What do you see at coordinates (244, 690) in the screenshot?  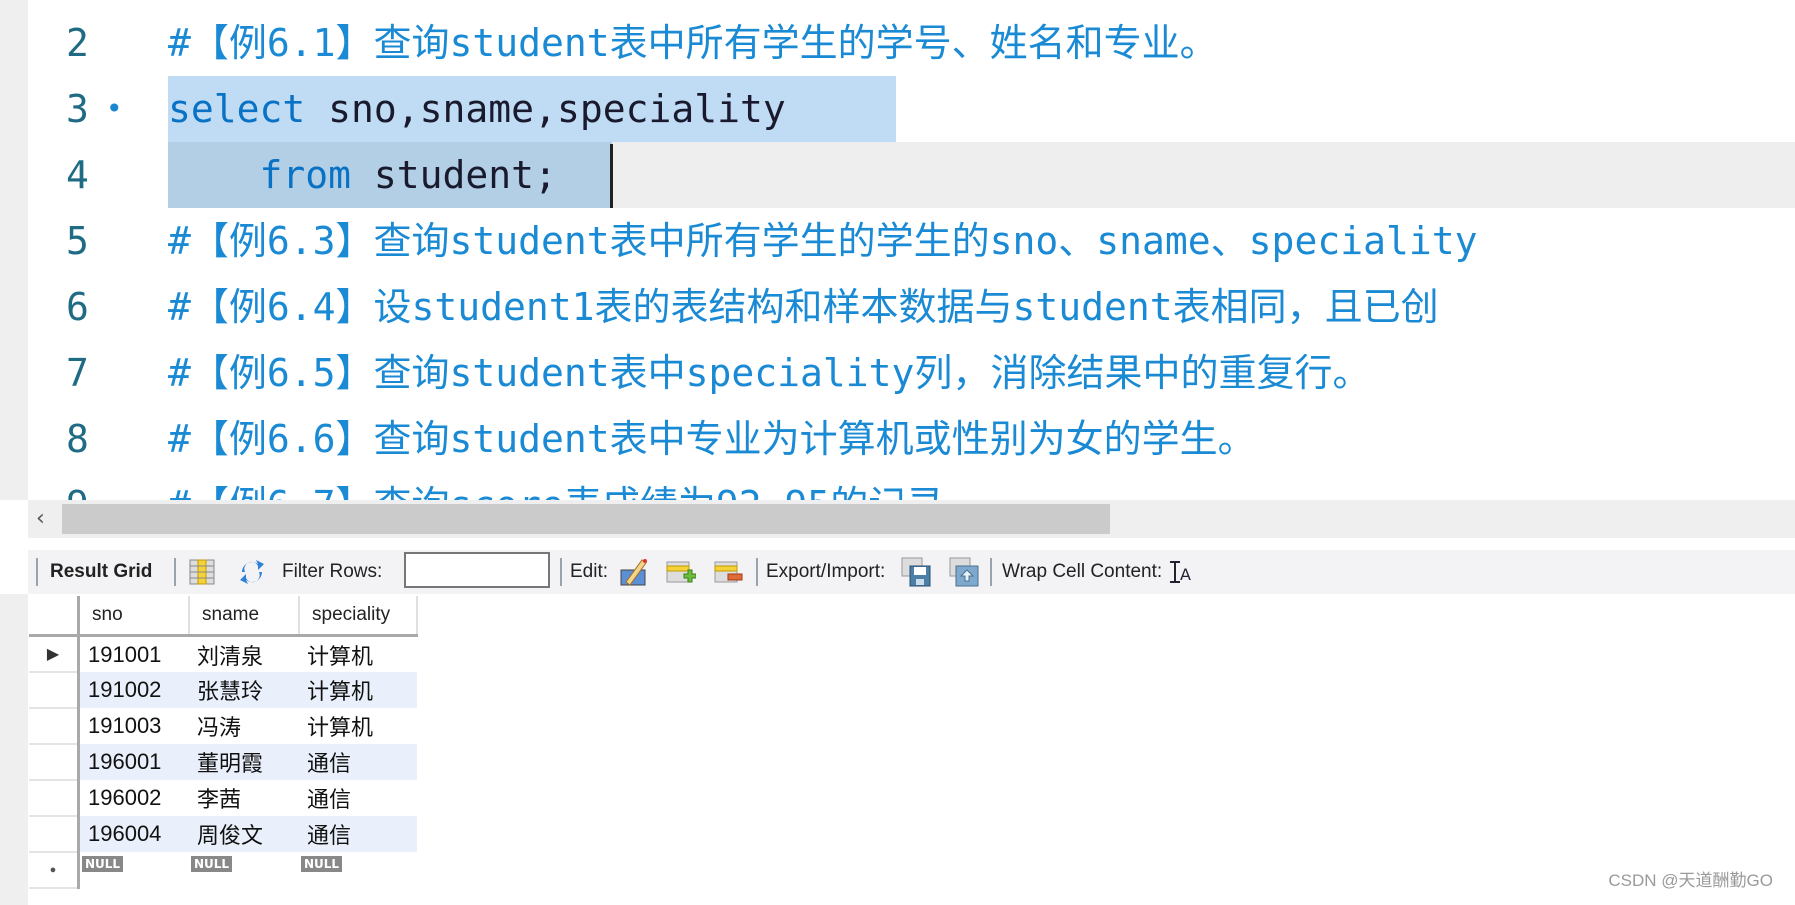 I see `cell-sname: 张慧玲` at bounding box center [244, 690].